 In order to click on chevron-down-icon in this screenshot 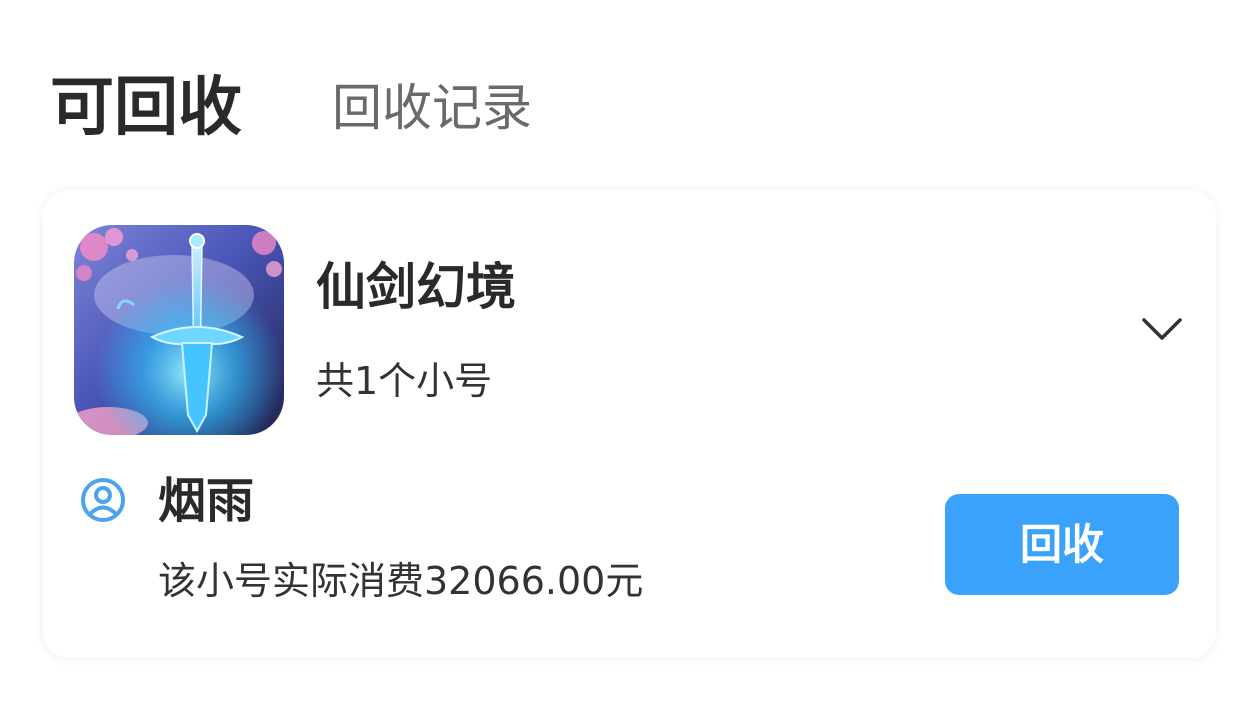, I will do `click(1162, 328)`.